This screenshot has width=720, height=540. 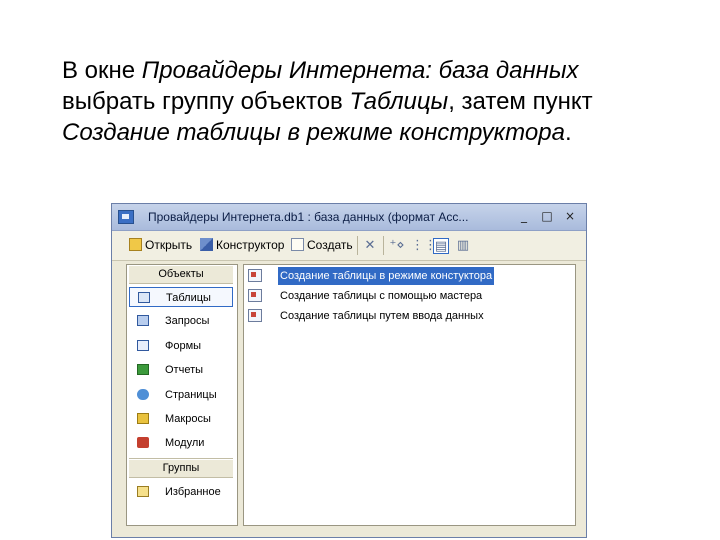 I want to click on sidebar-item-label: Таблицы, so click(x=188, y=298).